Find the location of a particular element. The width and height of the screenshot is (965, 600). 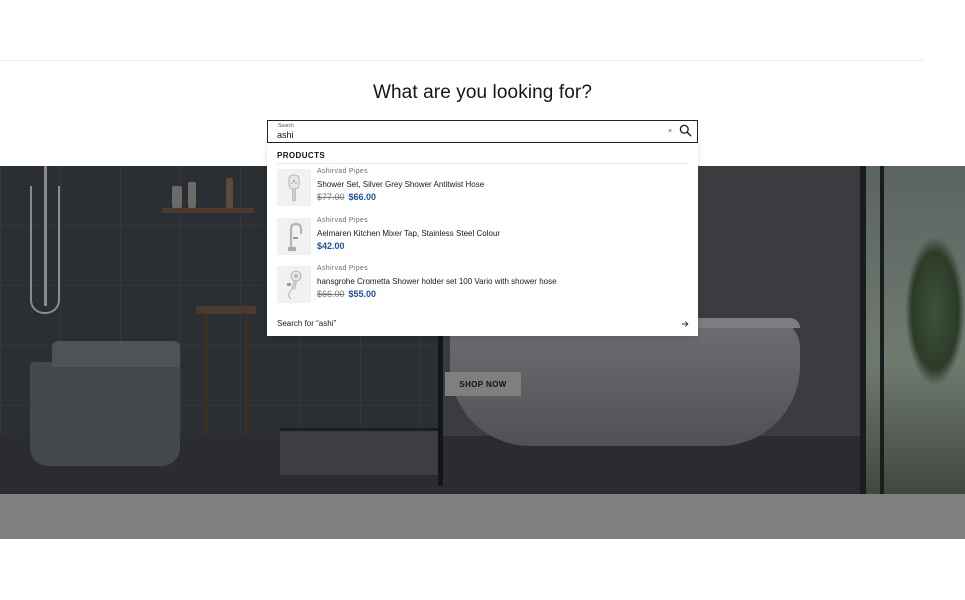

compare-price: $77.00 is located at coordinates (331, 197).